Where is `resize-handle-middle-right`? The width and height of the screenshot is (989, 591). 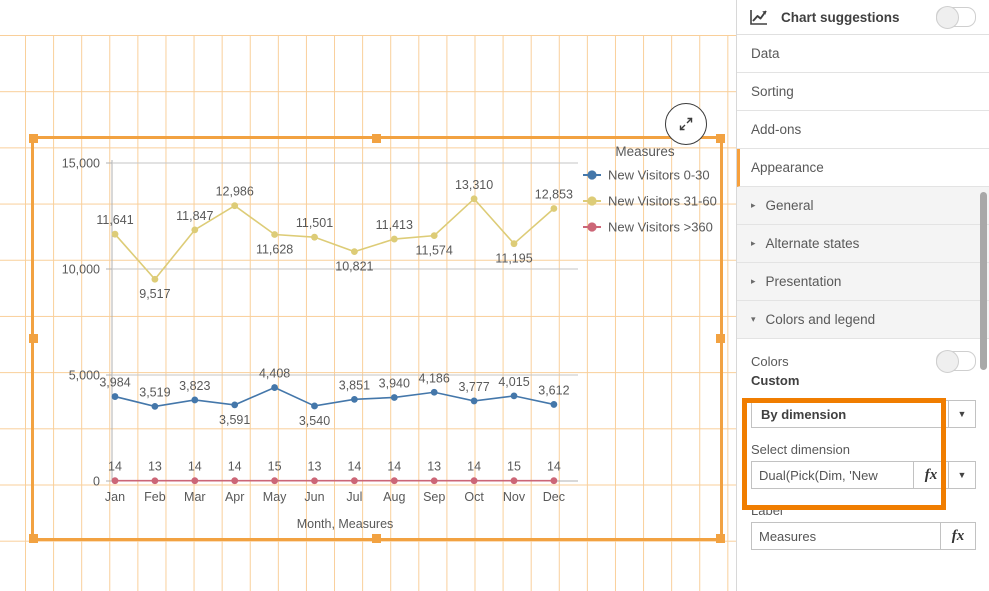
resize-handle-middle-right is located at coordinates (720, 338).